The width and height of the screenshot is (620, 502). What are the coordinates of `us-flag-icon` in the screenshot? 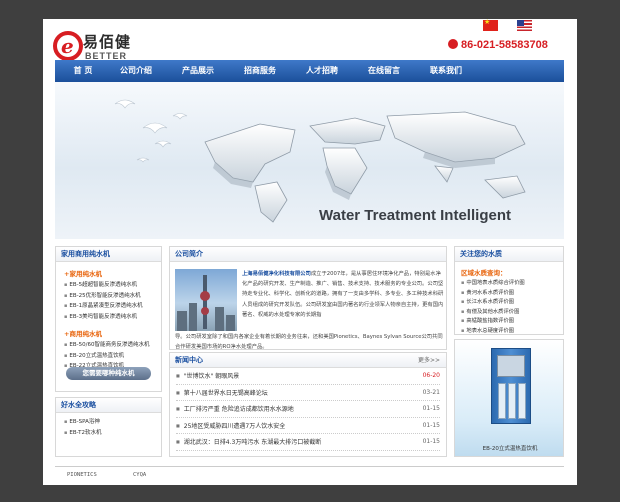 It's located at (524, 25).